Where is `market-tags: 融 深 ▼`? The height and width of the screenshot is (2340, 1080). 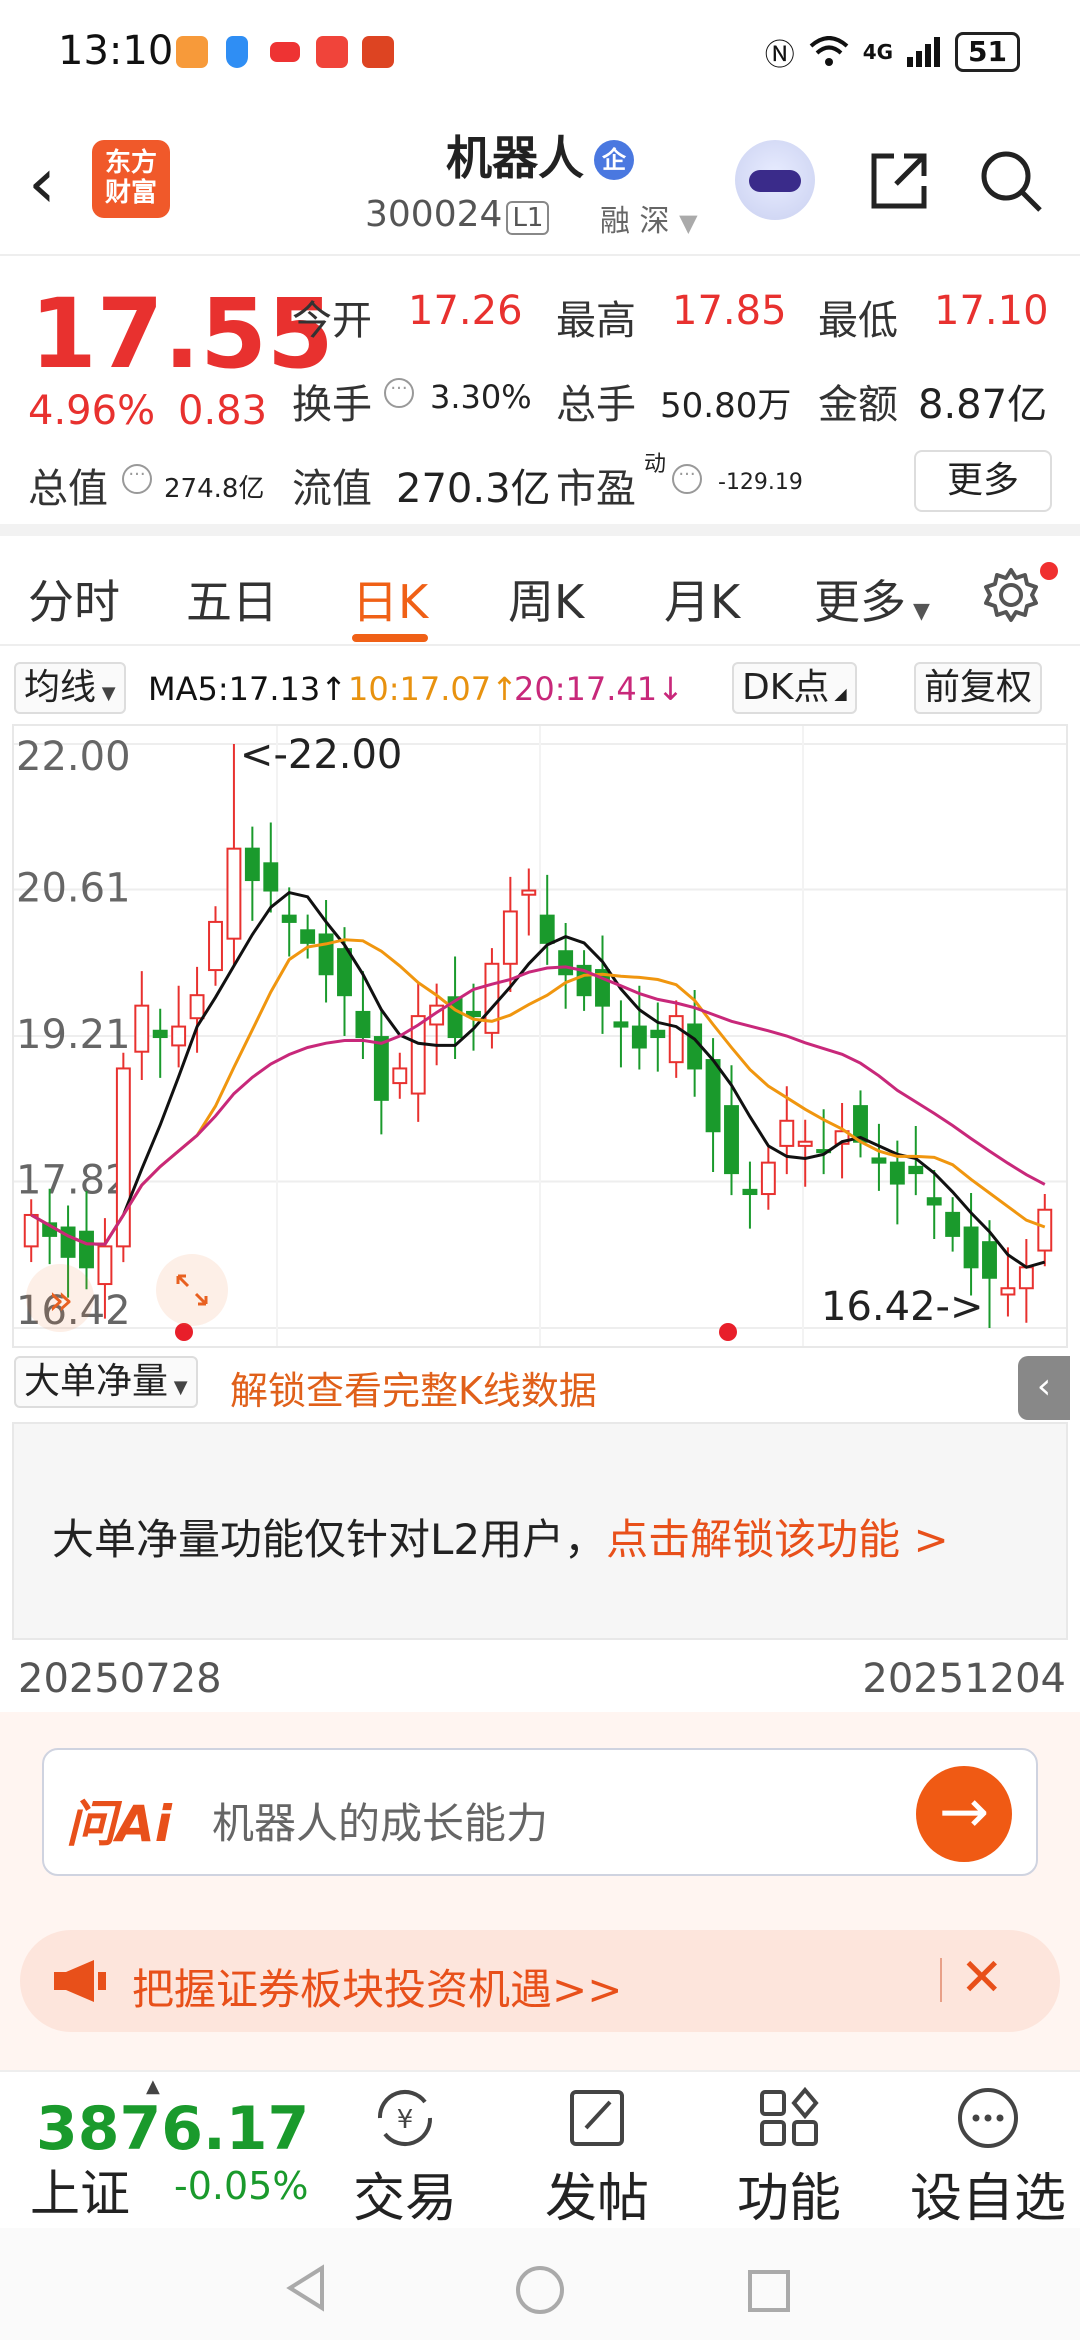 market-tags: 融 深 ▼ is located at coordinates (649, 218).